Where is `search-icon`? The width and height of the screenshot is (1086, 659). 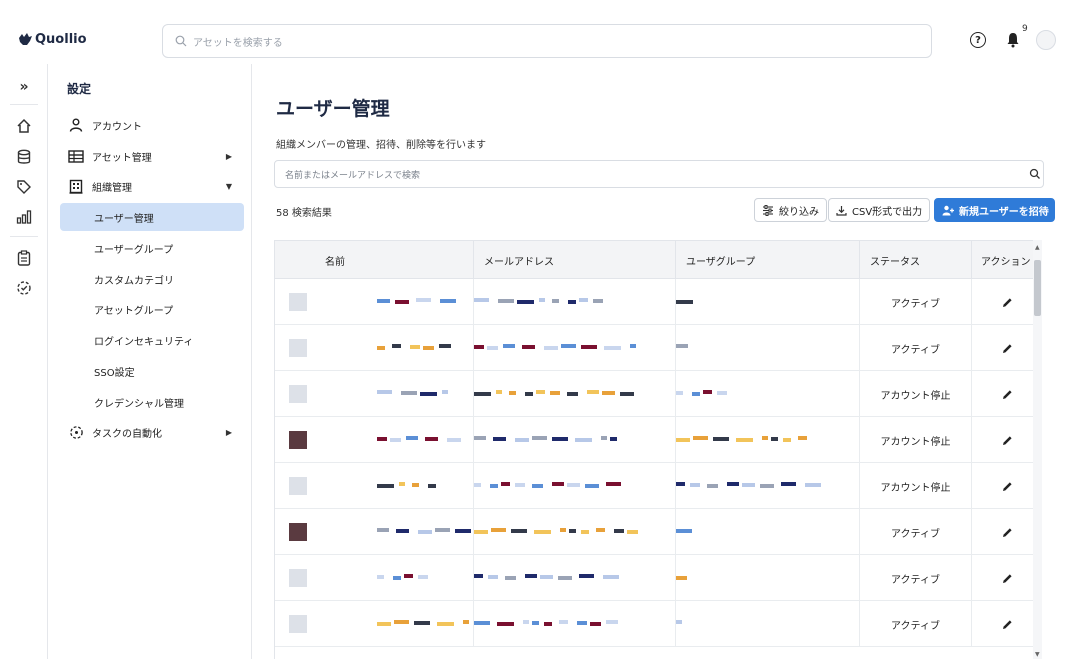
search-icon is located at coordinates (181, 41).